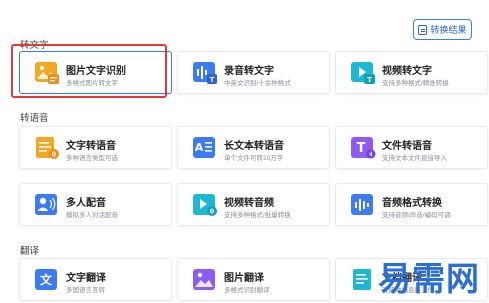  Describe the element at coordinates (86, 278) in the screenshot. I see `card-title: 文字翻译` at that location.